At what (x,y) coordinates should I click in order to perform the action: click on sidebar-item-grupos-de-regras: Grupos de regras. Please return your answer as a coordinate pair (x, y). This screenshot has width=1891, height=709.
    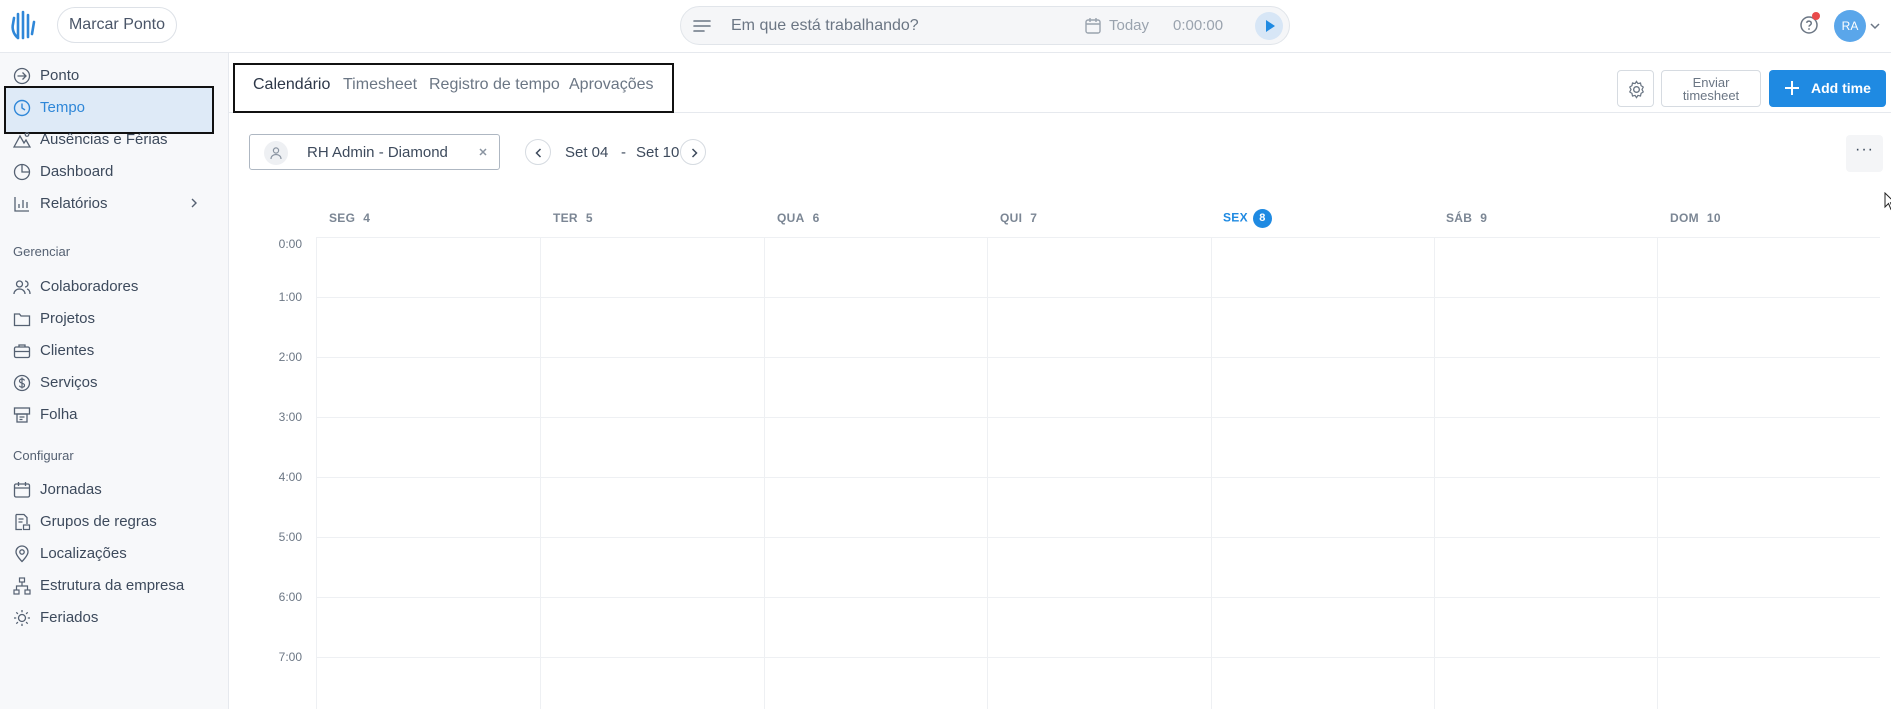
    Looking at the image, I should click on (114, 522).